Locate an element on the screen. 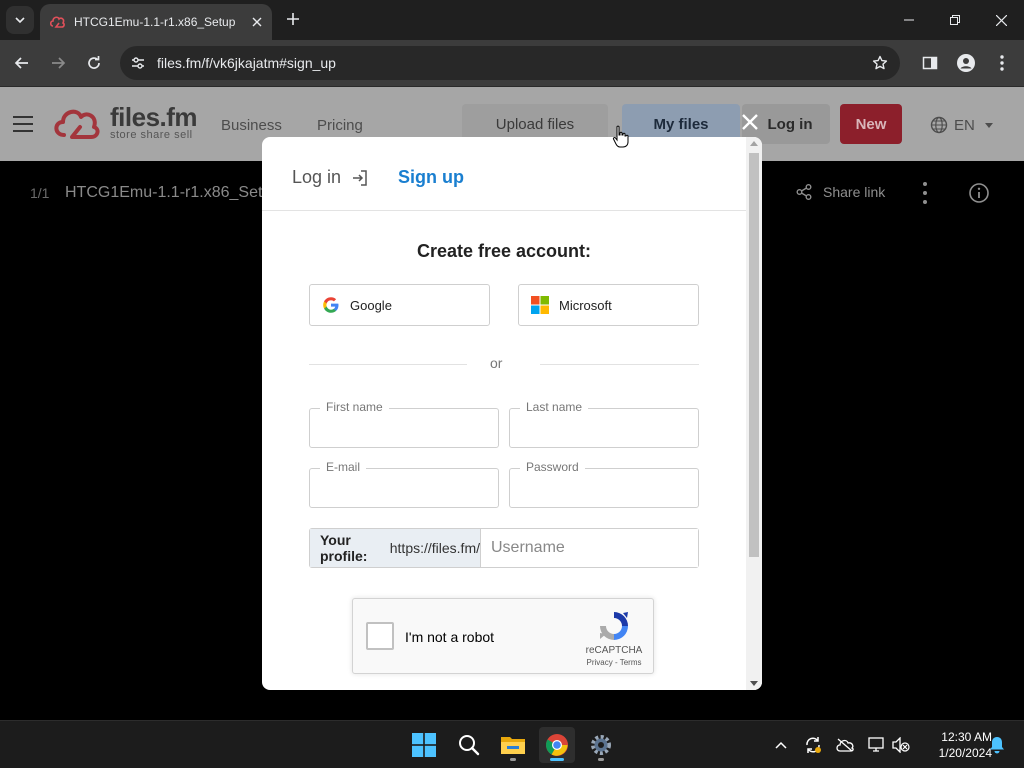 Image resolution: width=1024 pixels, height=768 pixels. google-signin-button: Google is located at coordinates (399, 305).